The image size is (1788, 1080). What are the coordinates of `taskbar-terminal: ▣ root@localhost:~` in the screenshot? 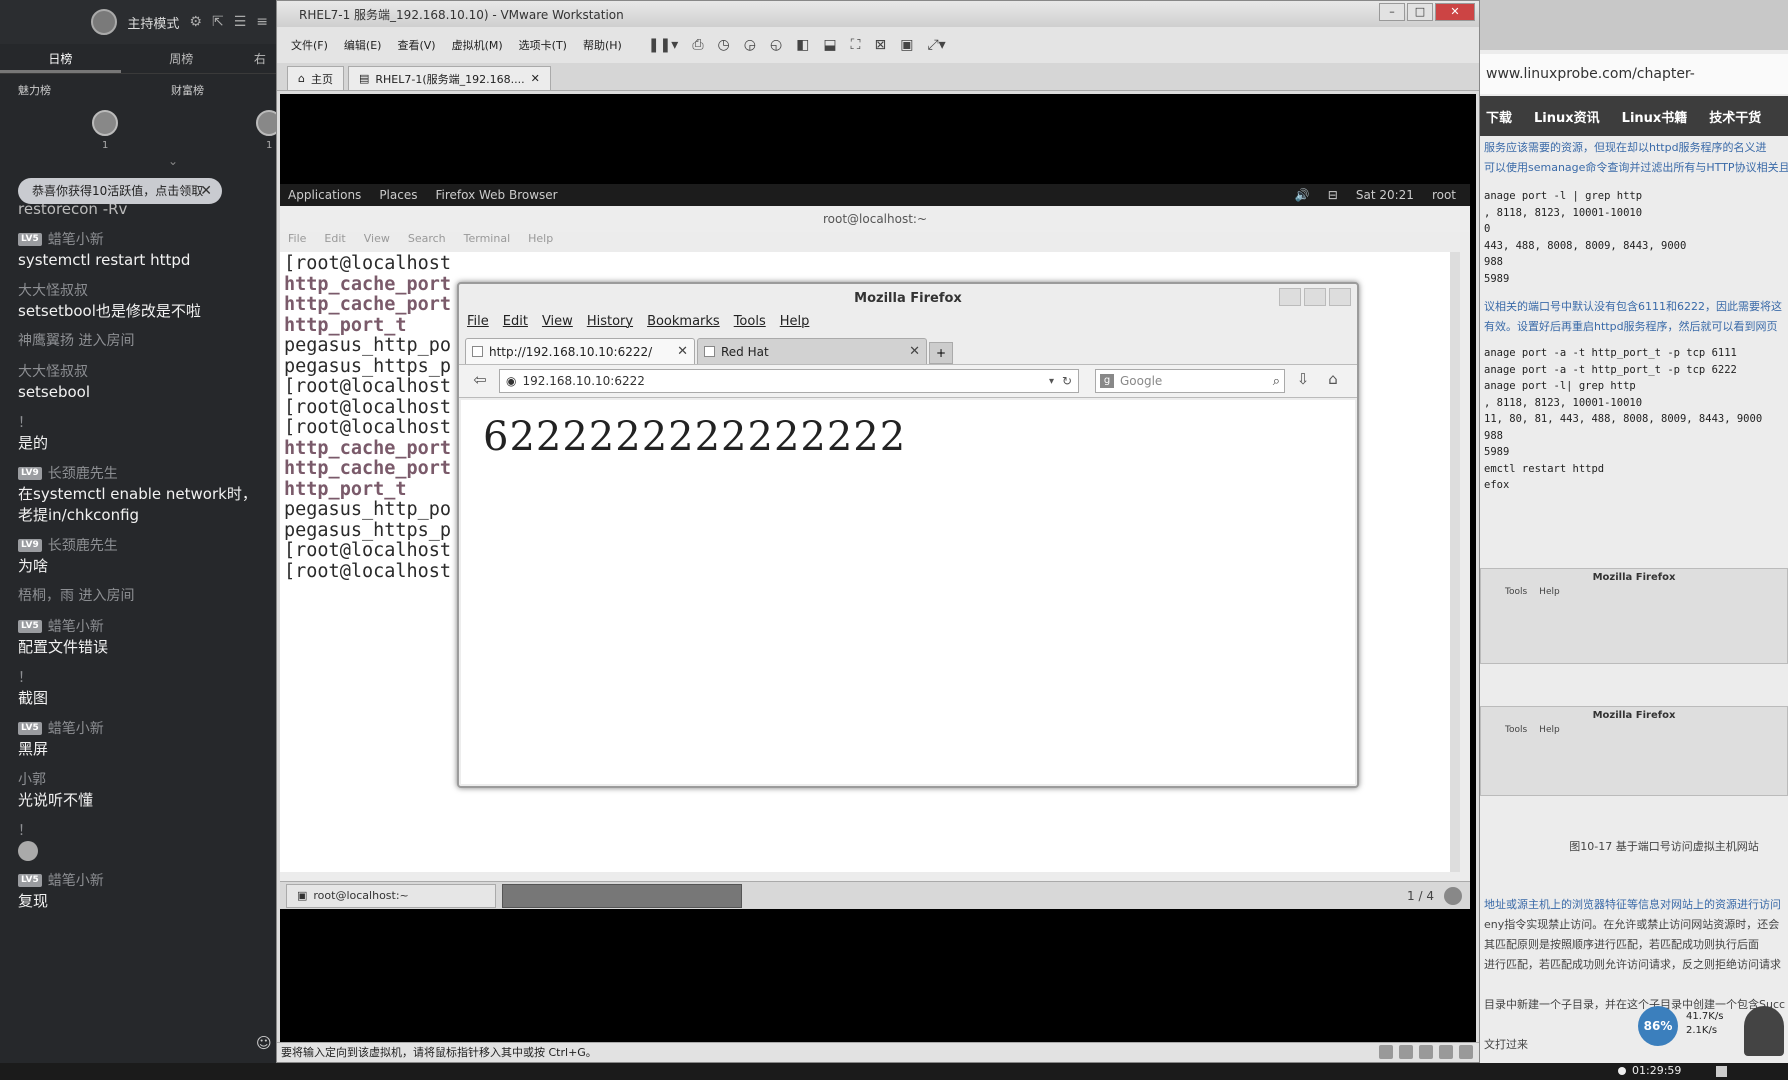 It's located at (391, 895).